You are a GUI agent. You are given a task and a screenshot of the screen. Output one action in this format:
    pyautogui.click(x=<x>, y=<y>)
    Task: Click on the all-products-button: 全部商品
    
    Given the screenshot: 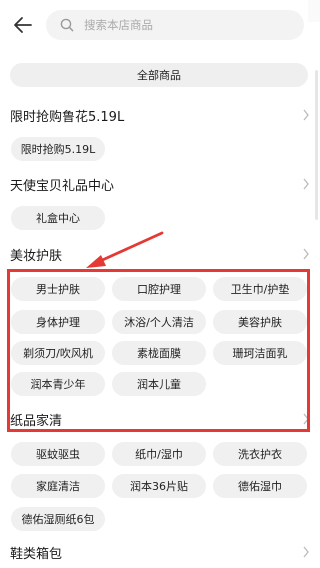 What is the action you would take?
    pyautogui.click(x=159, y=75)
    